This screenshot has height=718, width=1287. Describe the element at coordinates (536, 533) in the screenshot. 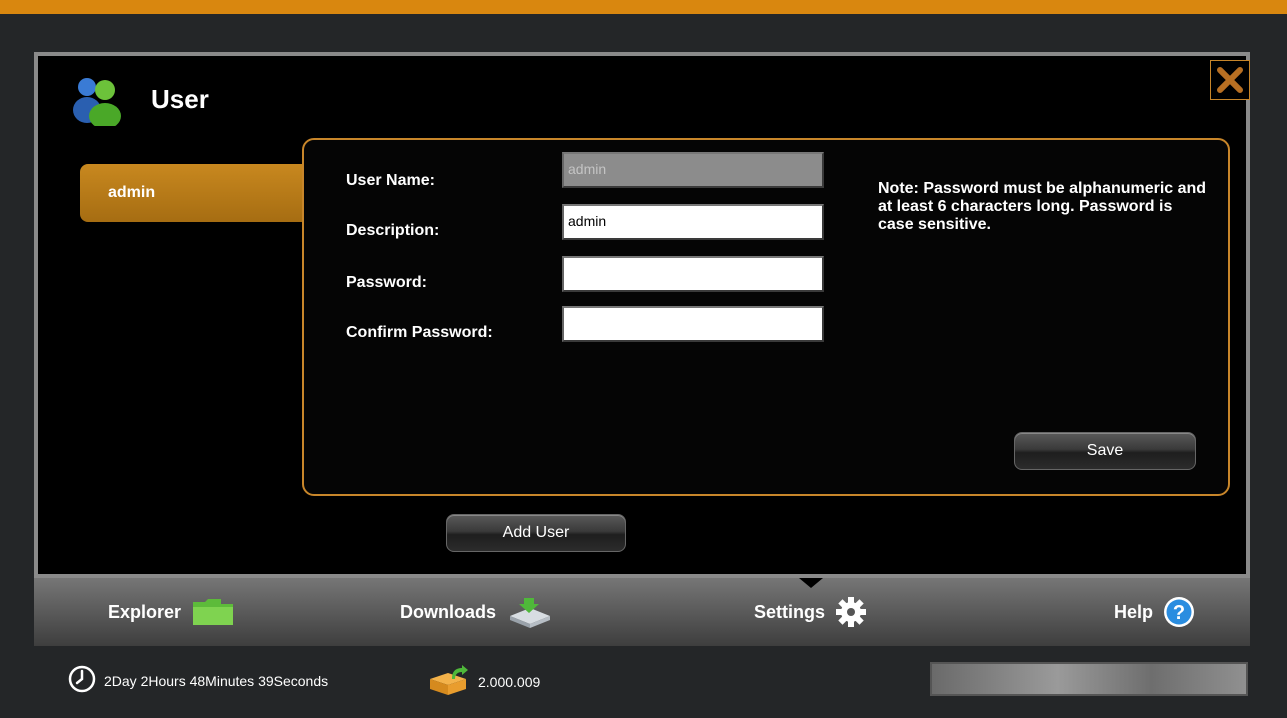

I see `add-user-button: Add User` at that location.